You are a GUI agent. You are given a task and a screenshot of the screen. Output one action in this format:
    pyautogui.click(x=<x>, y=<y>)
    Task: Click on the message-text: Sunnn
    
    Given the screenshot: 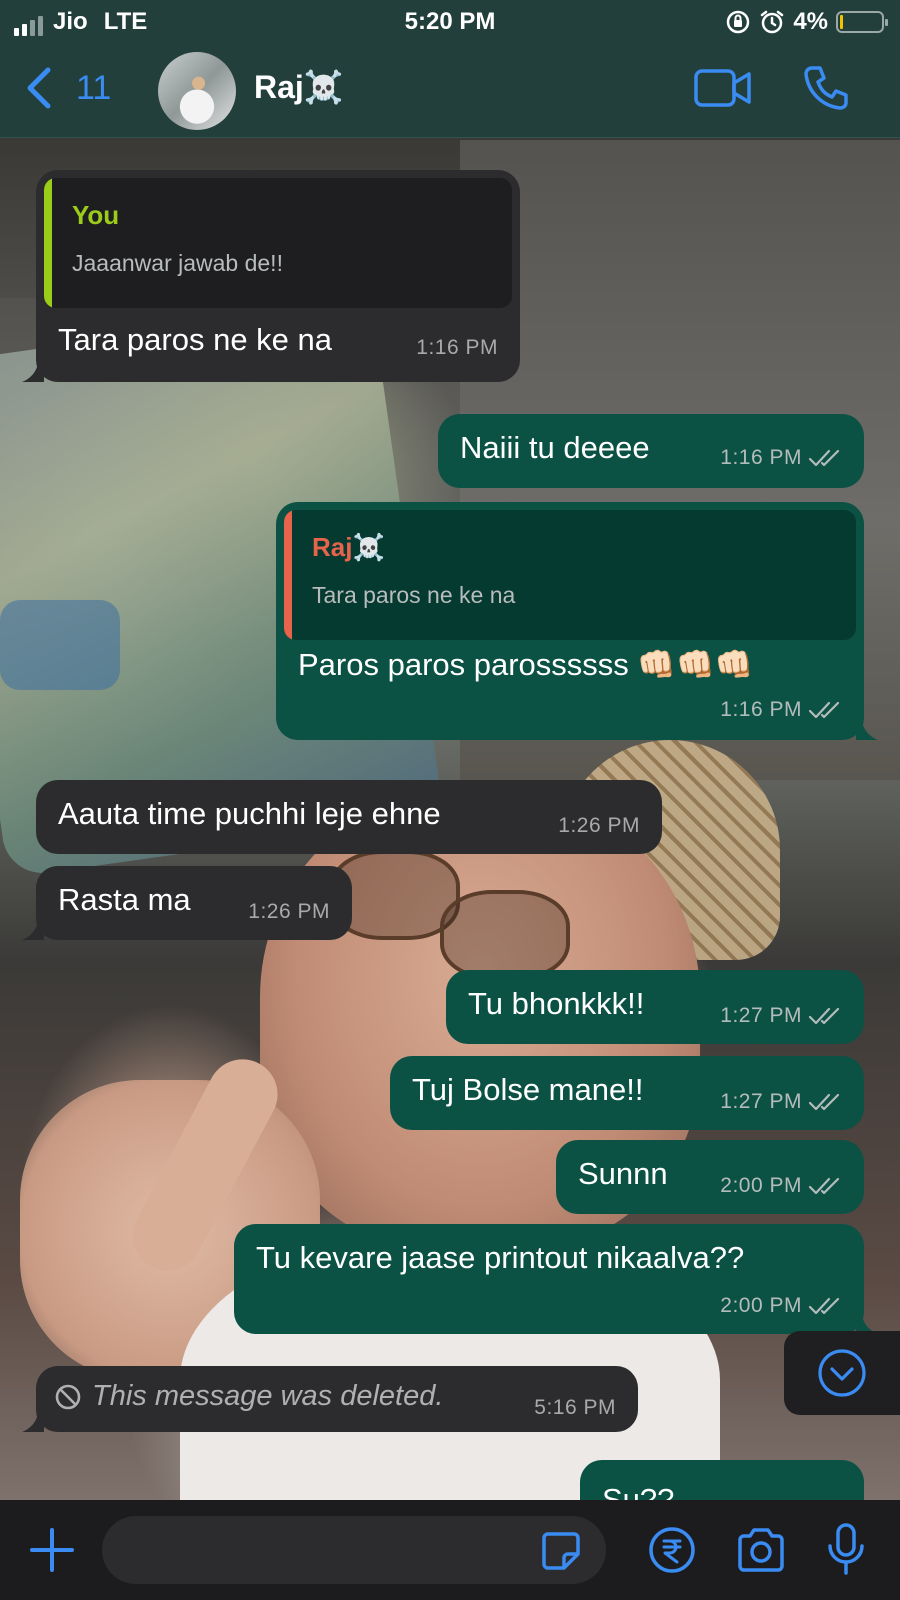 What is the action you would take?
    pyautogui.click(x=623, y=1173)
    